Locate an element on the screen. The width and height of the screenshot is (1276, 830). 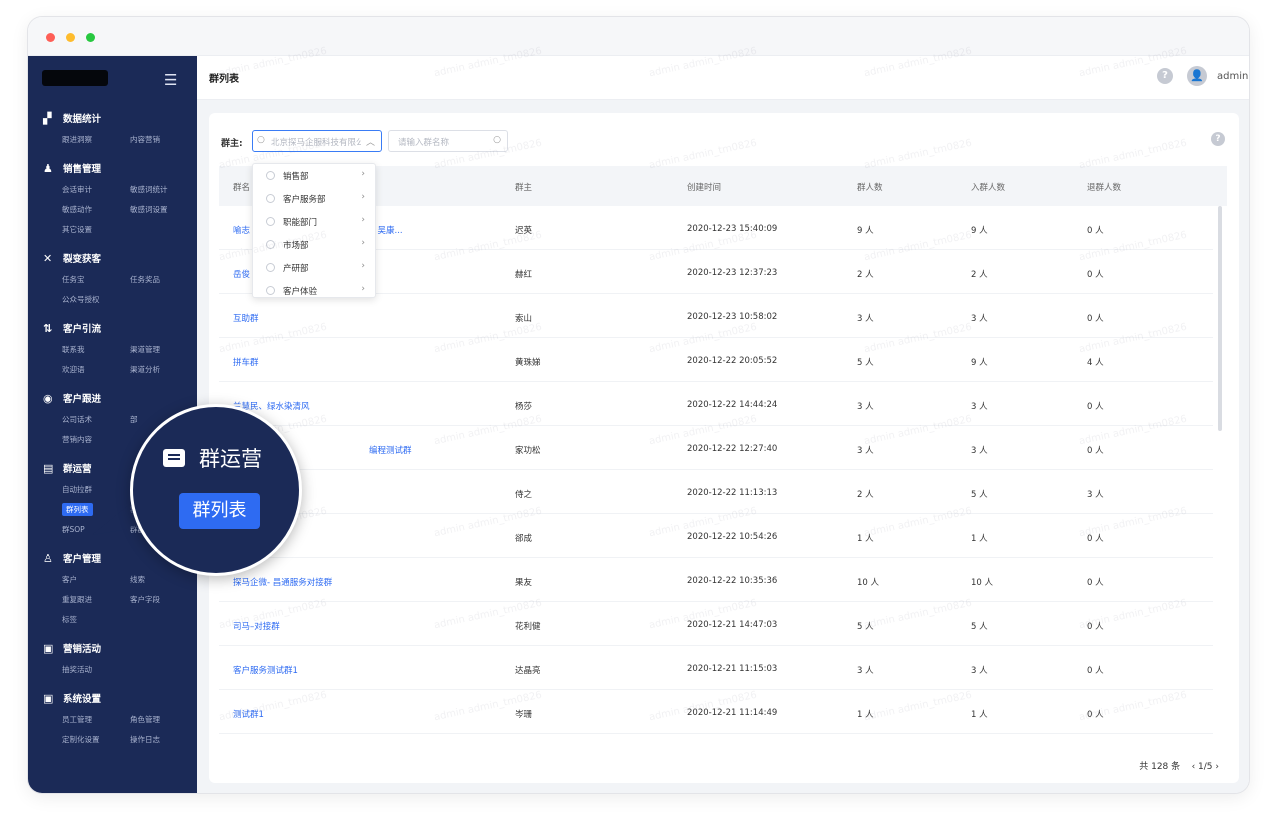
table-row: 编程测试群 家功松 2020-12-22 12:27:40 3 人 3 人 0 人 is located at coordinates (716, 448).